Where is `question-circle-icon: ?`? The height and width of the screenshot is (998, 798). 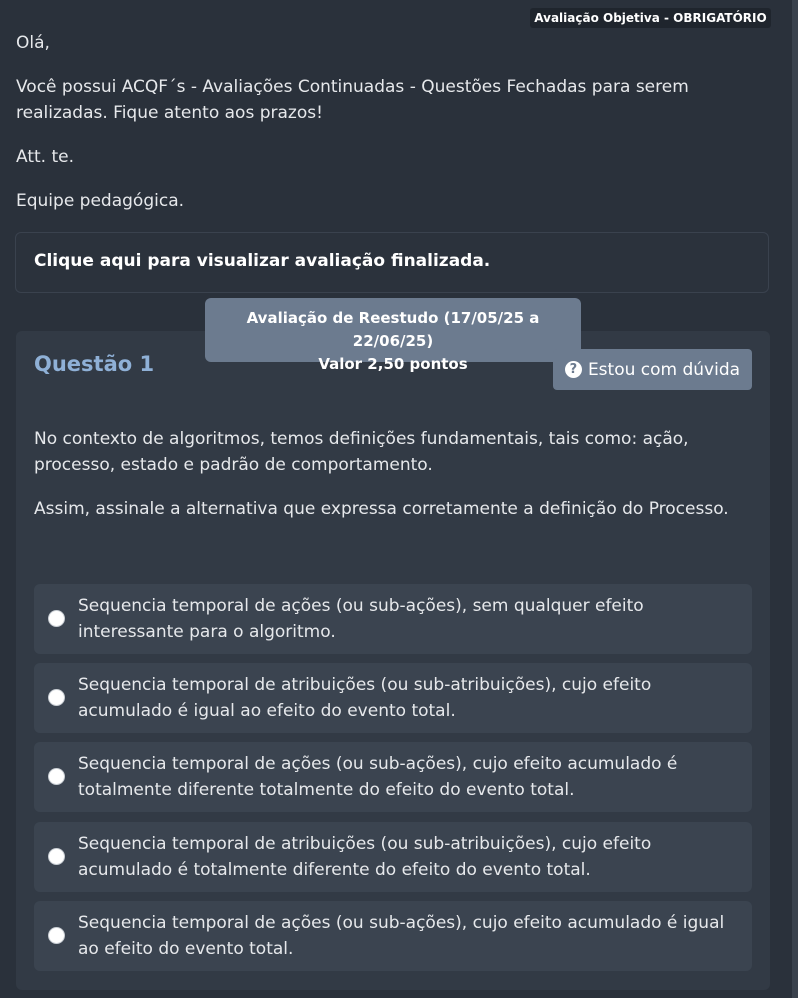 question-circle-icon: ? is located at coordinates (573, 369).